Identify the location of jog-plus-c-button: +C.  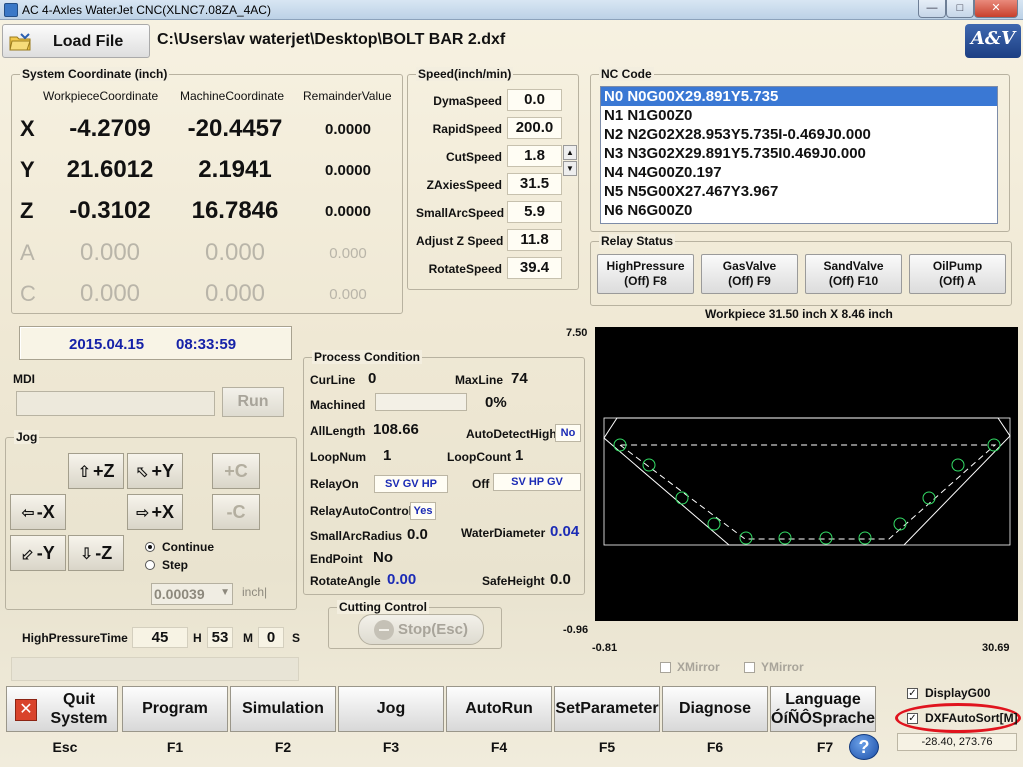
(236, 471).